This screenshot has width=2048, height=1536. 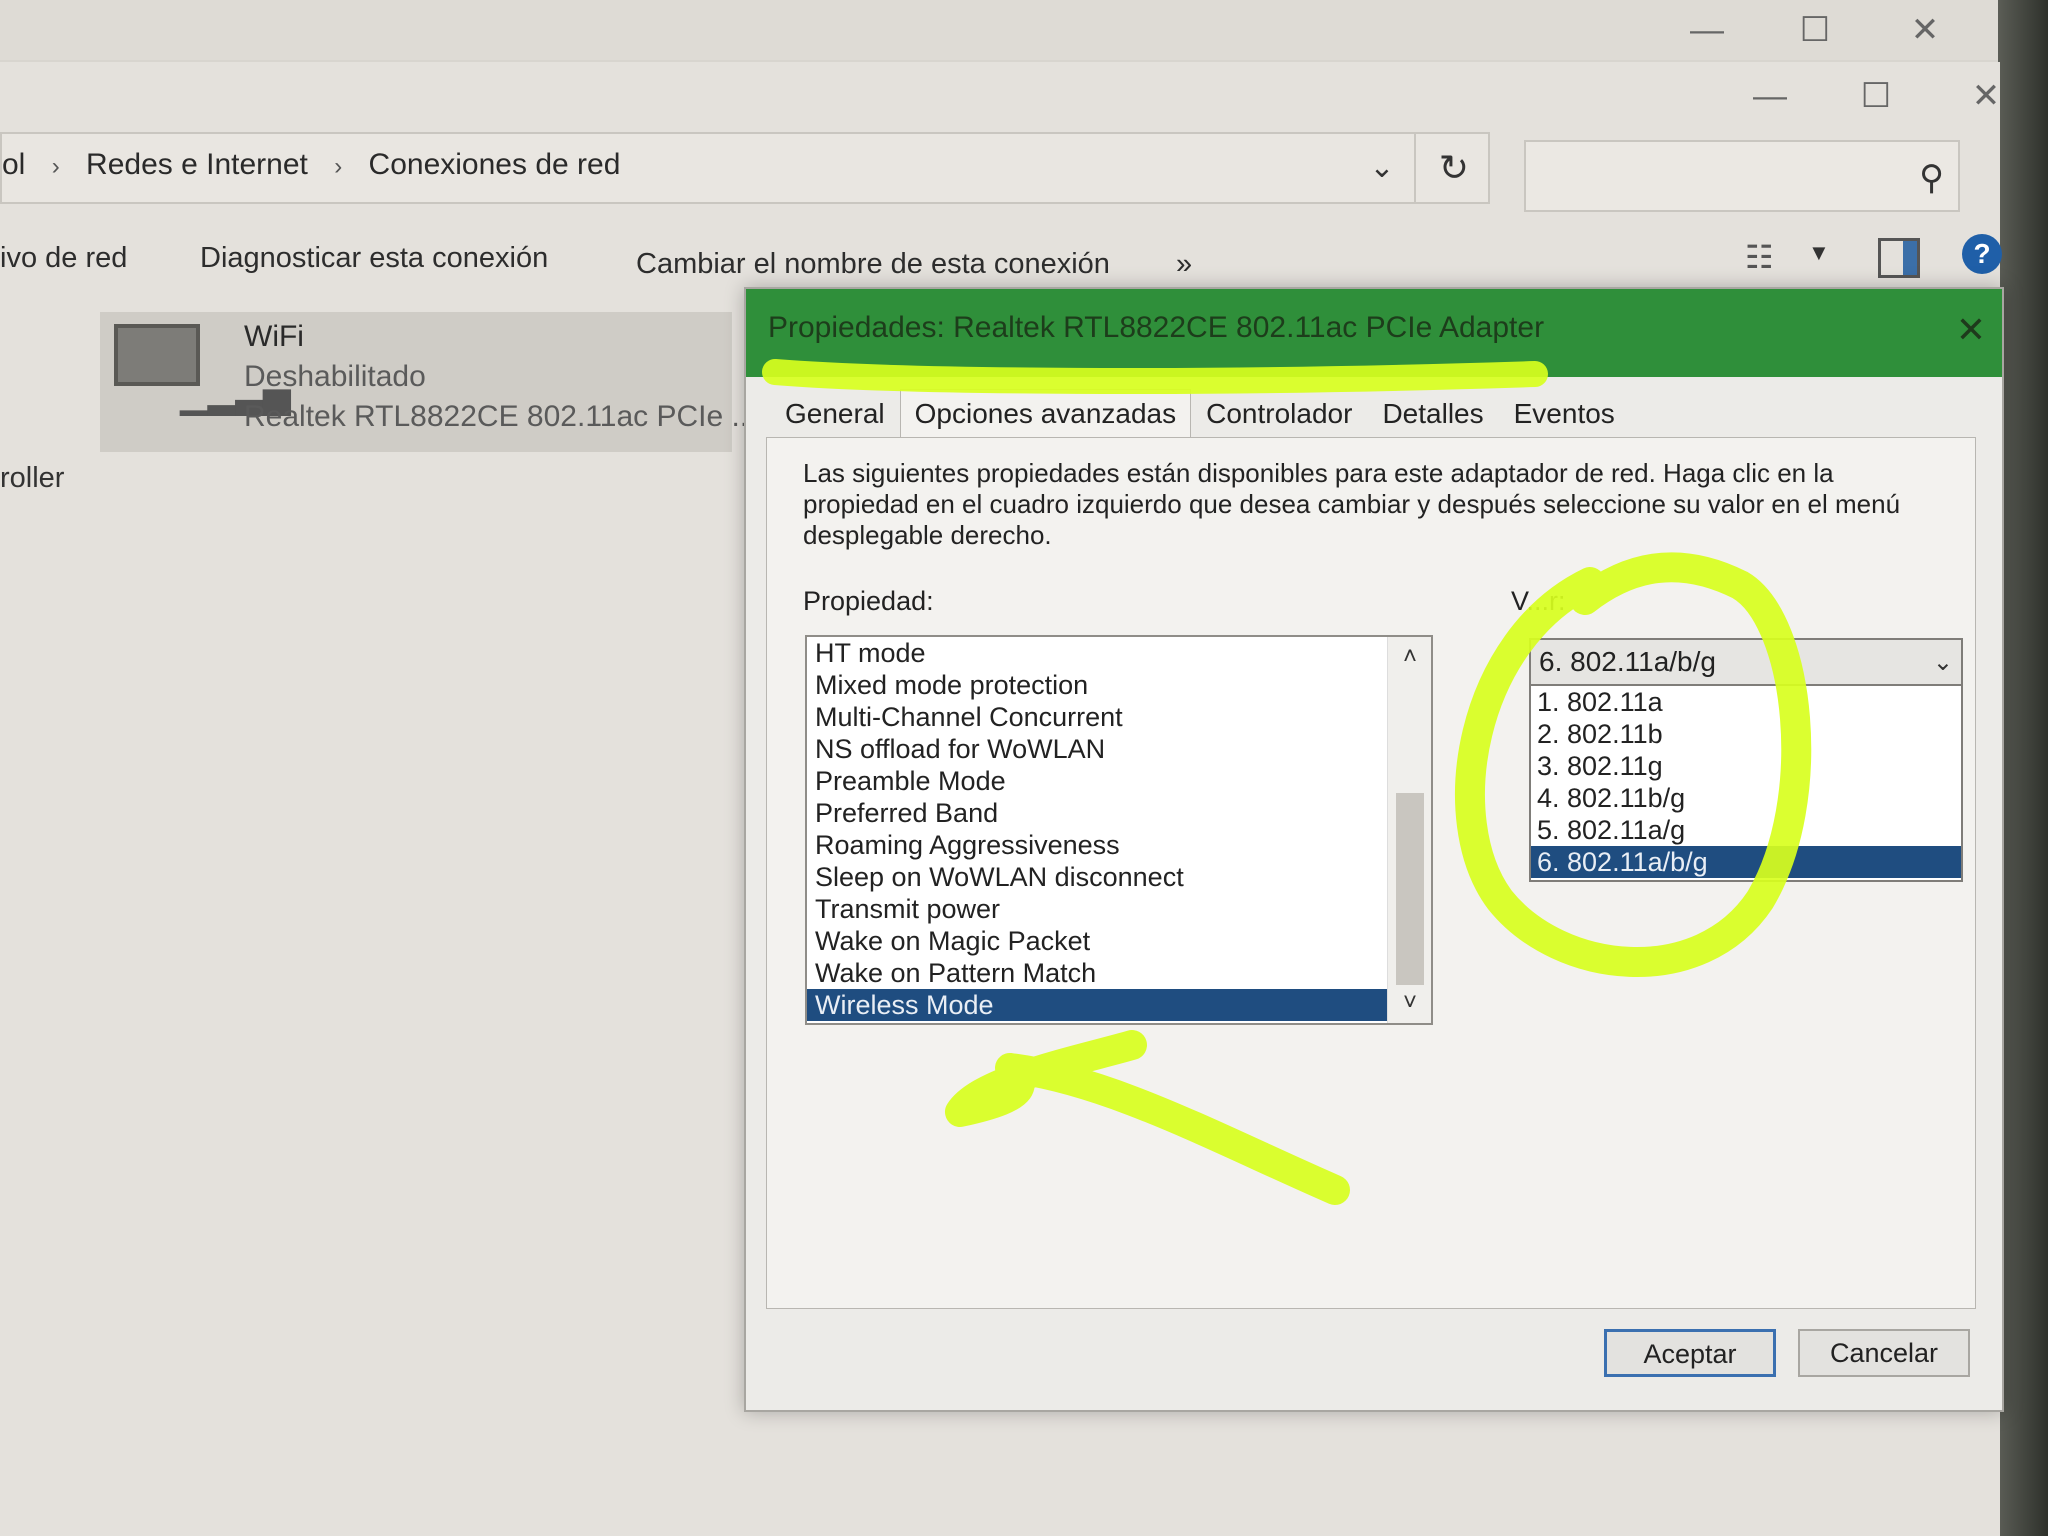 I want to click on breadcrumb-redes-e-internet: Redes e Internet, so click(x=197, y=164).